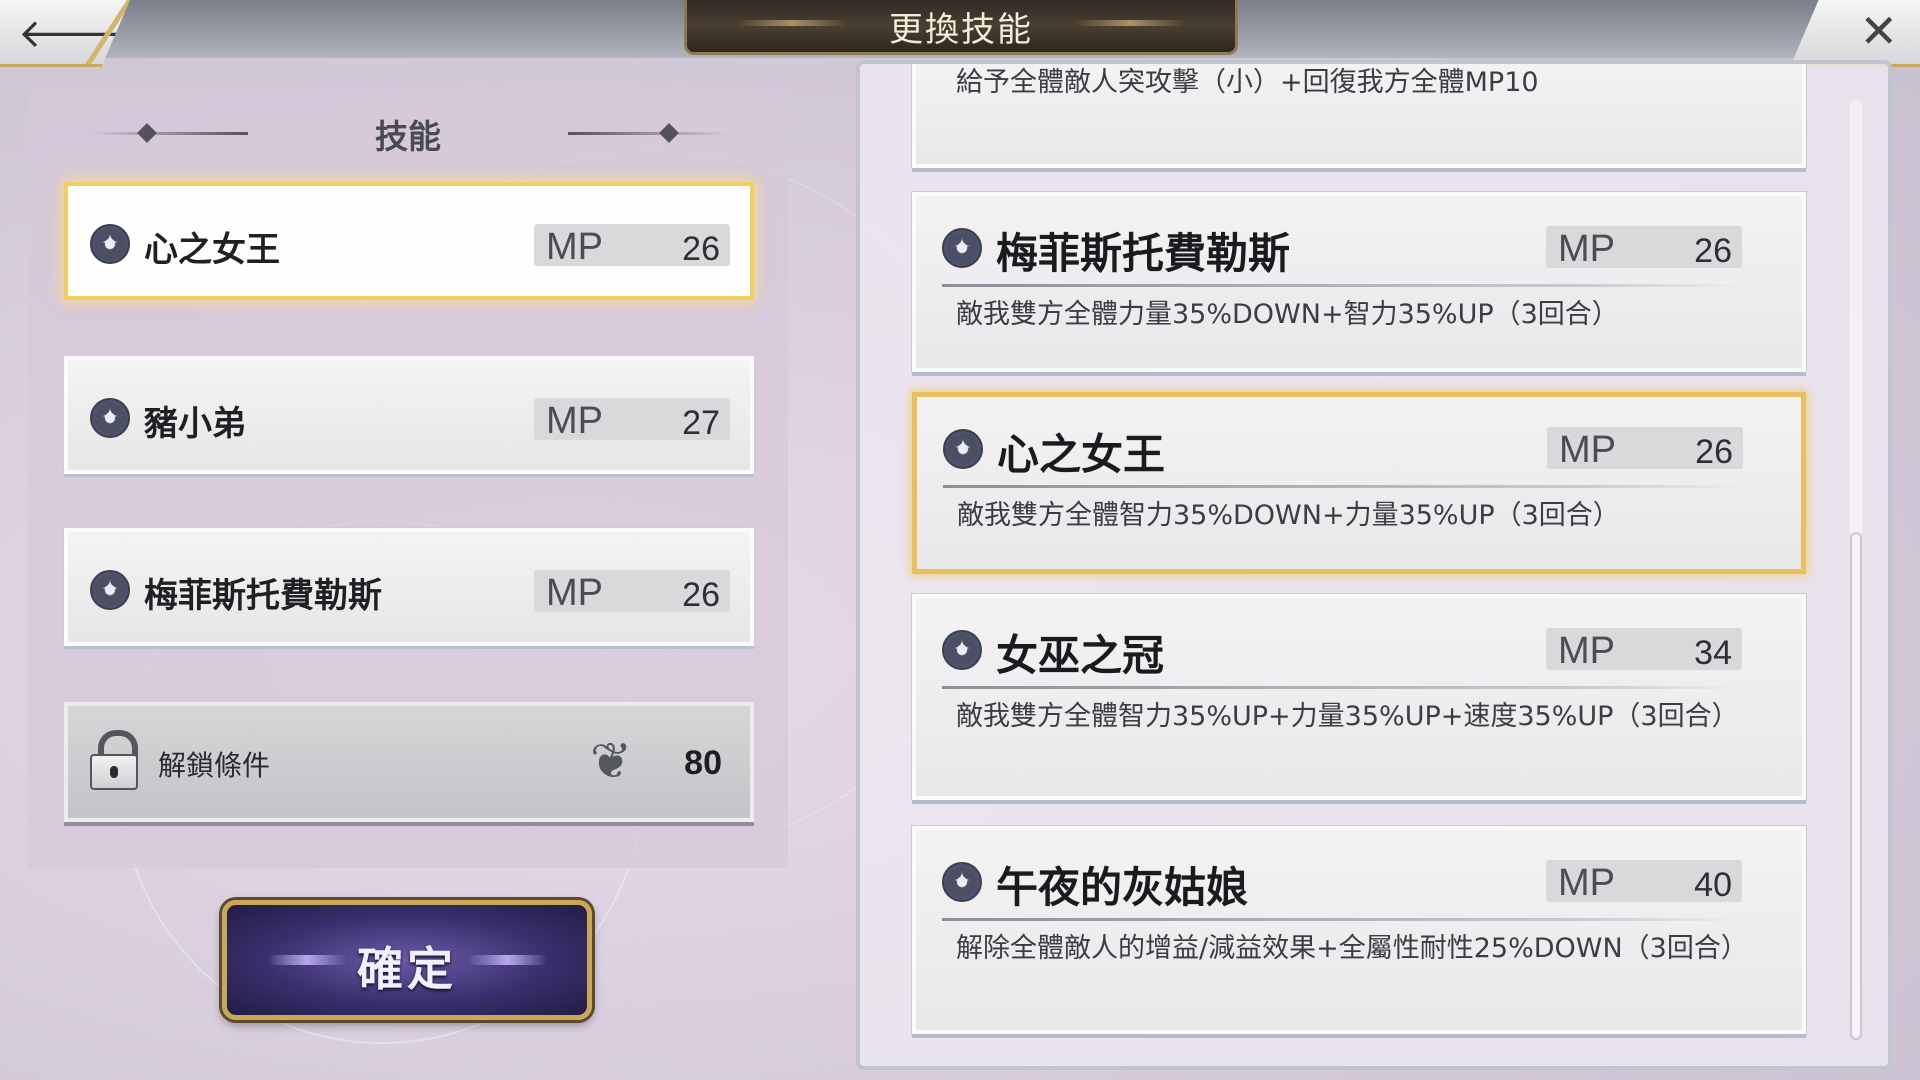 This screenshot has height=1080, width=1920. Describe the element at coordinates (1878, 31) in the screenshot. I see `close-icon: ✕` at that location.